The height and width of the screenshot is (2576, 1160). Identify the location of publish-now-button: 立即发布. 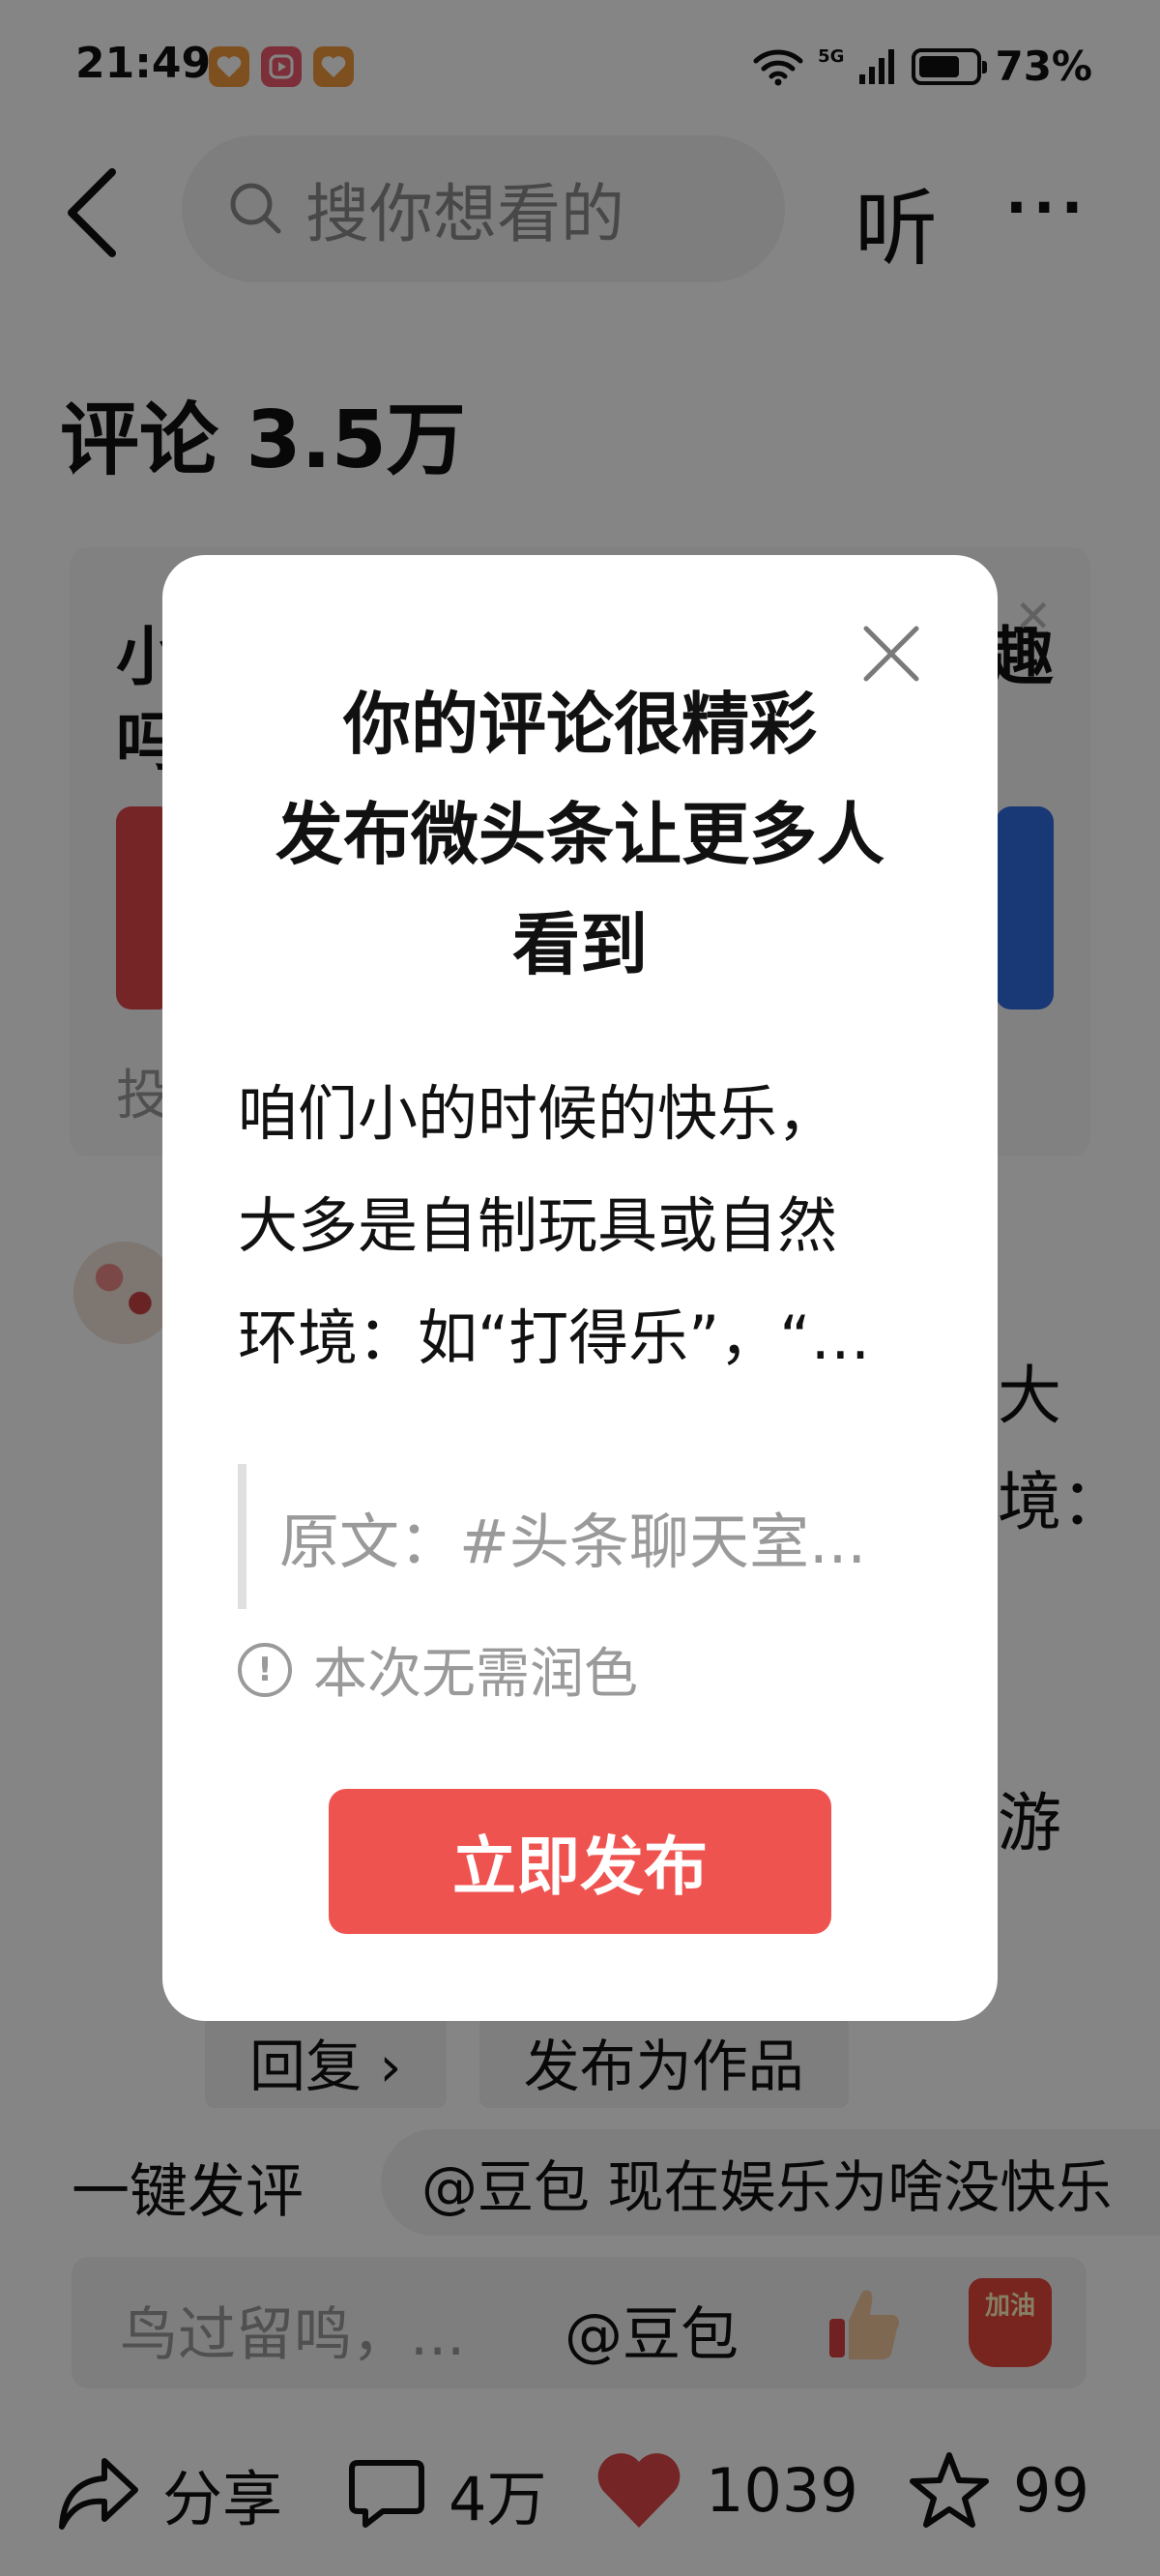
(580, 1861).